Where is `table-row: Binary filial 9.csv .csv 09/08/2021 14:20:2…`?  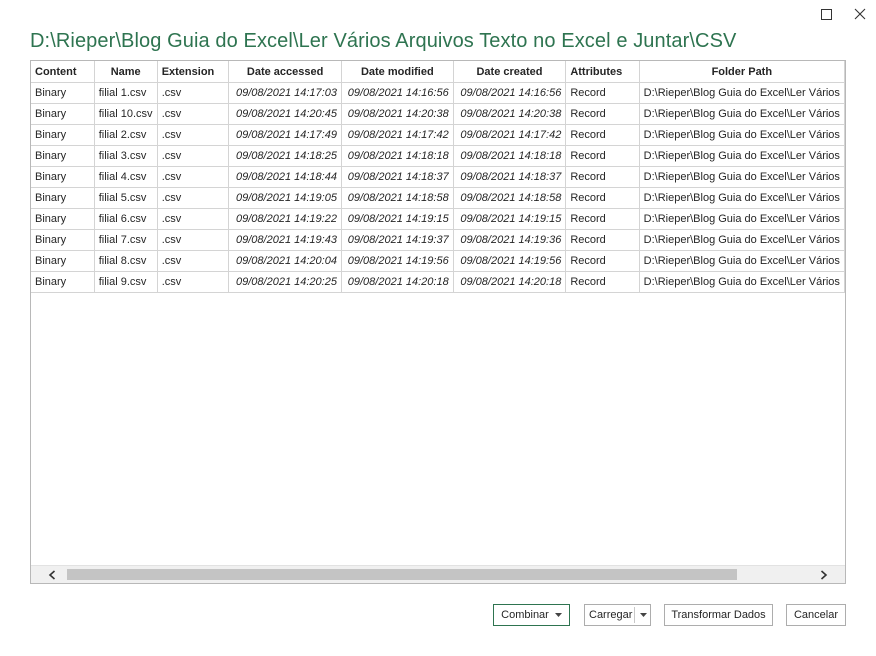
table-row: Binary filial 9.csv .csv 09/08/2021 14:20:2… is located at coordinates (438, 282).